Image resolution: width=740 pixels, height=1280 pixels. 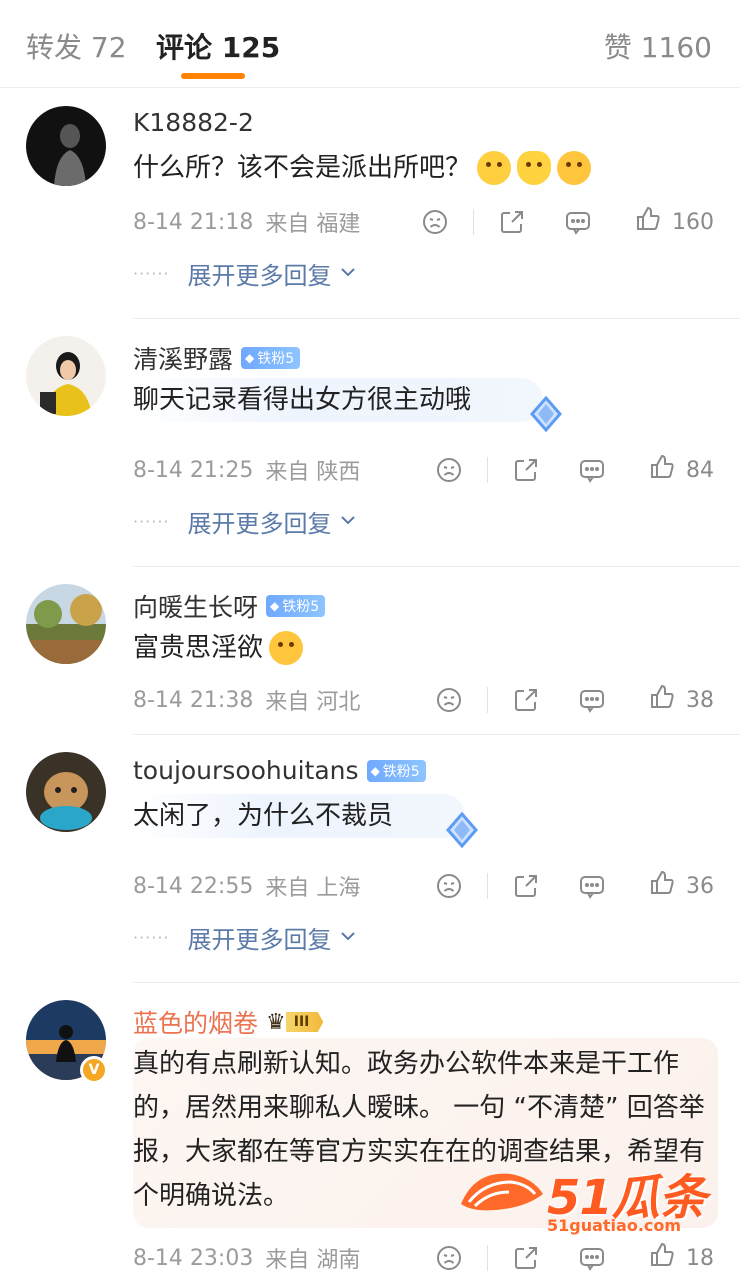 What do you see at coordinates (614, 1225) in the screenshot?
I see `watermark-url: 51guatiao.com` at bounding box center [614, 1225].